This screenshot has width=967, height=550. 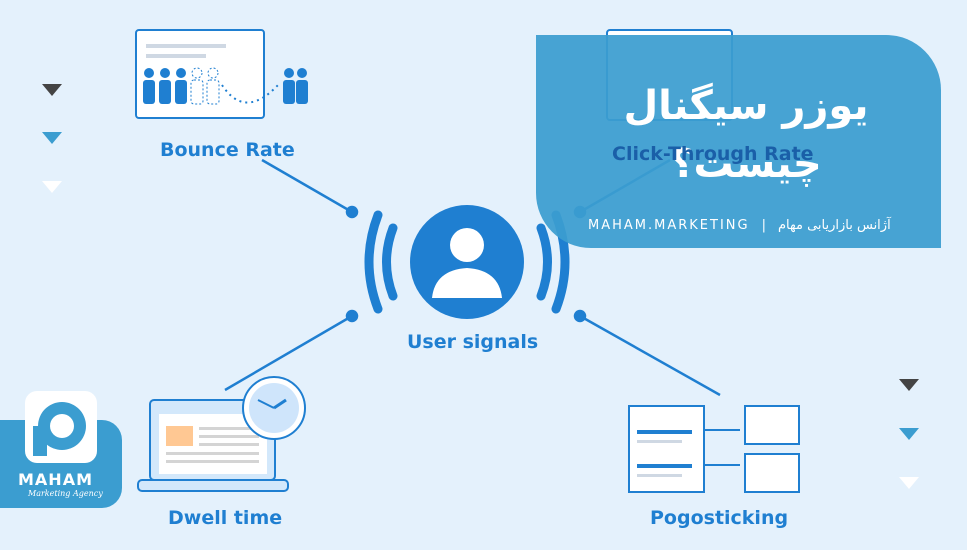 What do you see at coordinates (669, 225) in the screenshot?
I see `site-name: MAHAM.MARKETING` at bounding box center [669, 225].